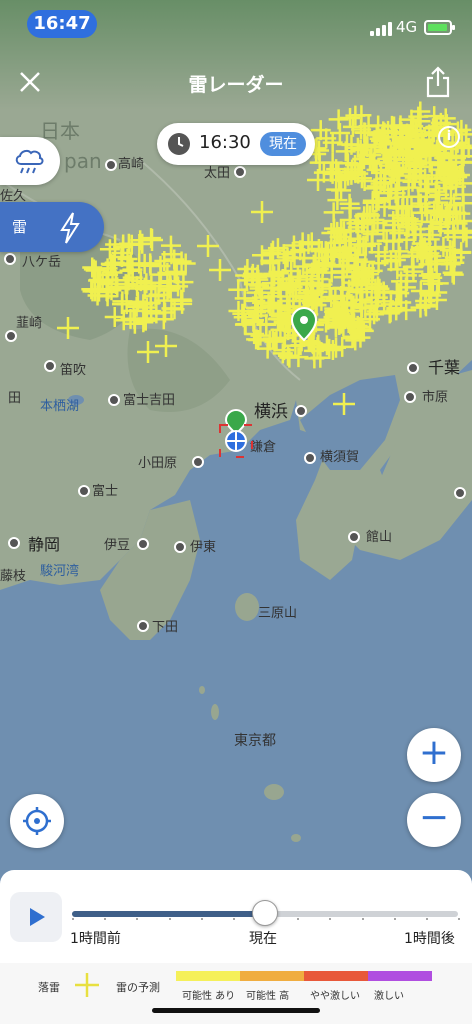 This screenshot has width=472, height=1024. What do you see at coordinates (165, 627) in the screenshot?
I see `label-shimoda: 下田` at bounding box center [165, 627].